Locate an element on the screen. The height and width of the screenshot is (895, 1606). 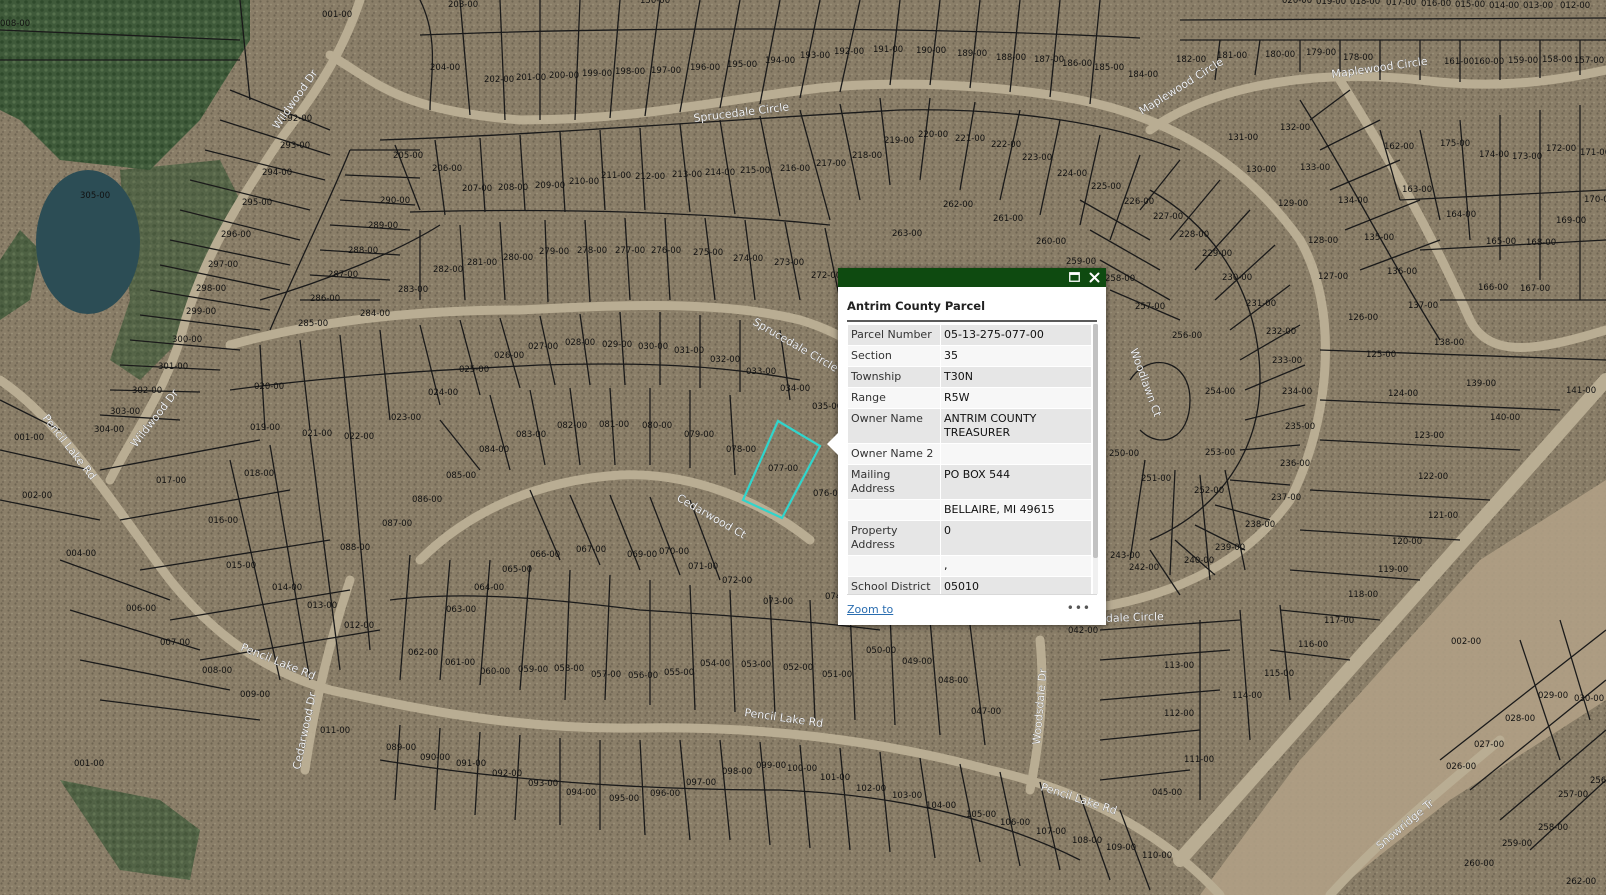
parcel-label: 124-00 is located at coordinates (1403, 394).